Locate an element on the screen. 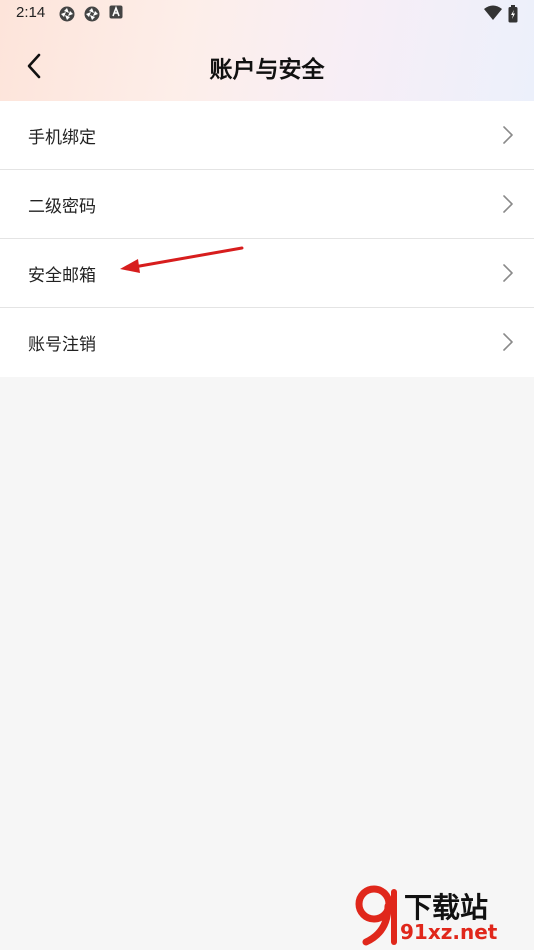 Image resolution: width=534 pixels, height=950 pixels. menu-item-label: 安全邮箱 is located at coordinates (62, 276).